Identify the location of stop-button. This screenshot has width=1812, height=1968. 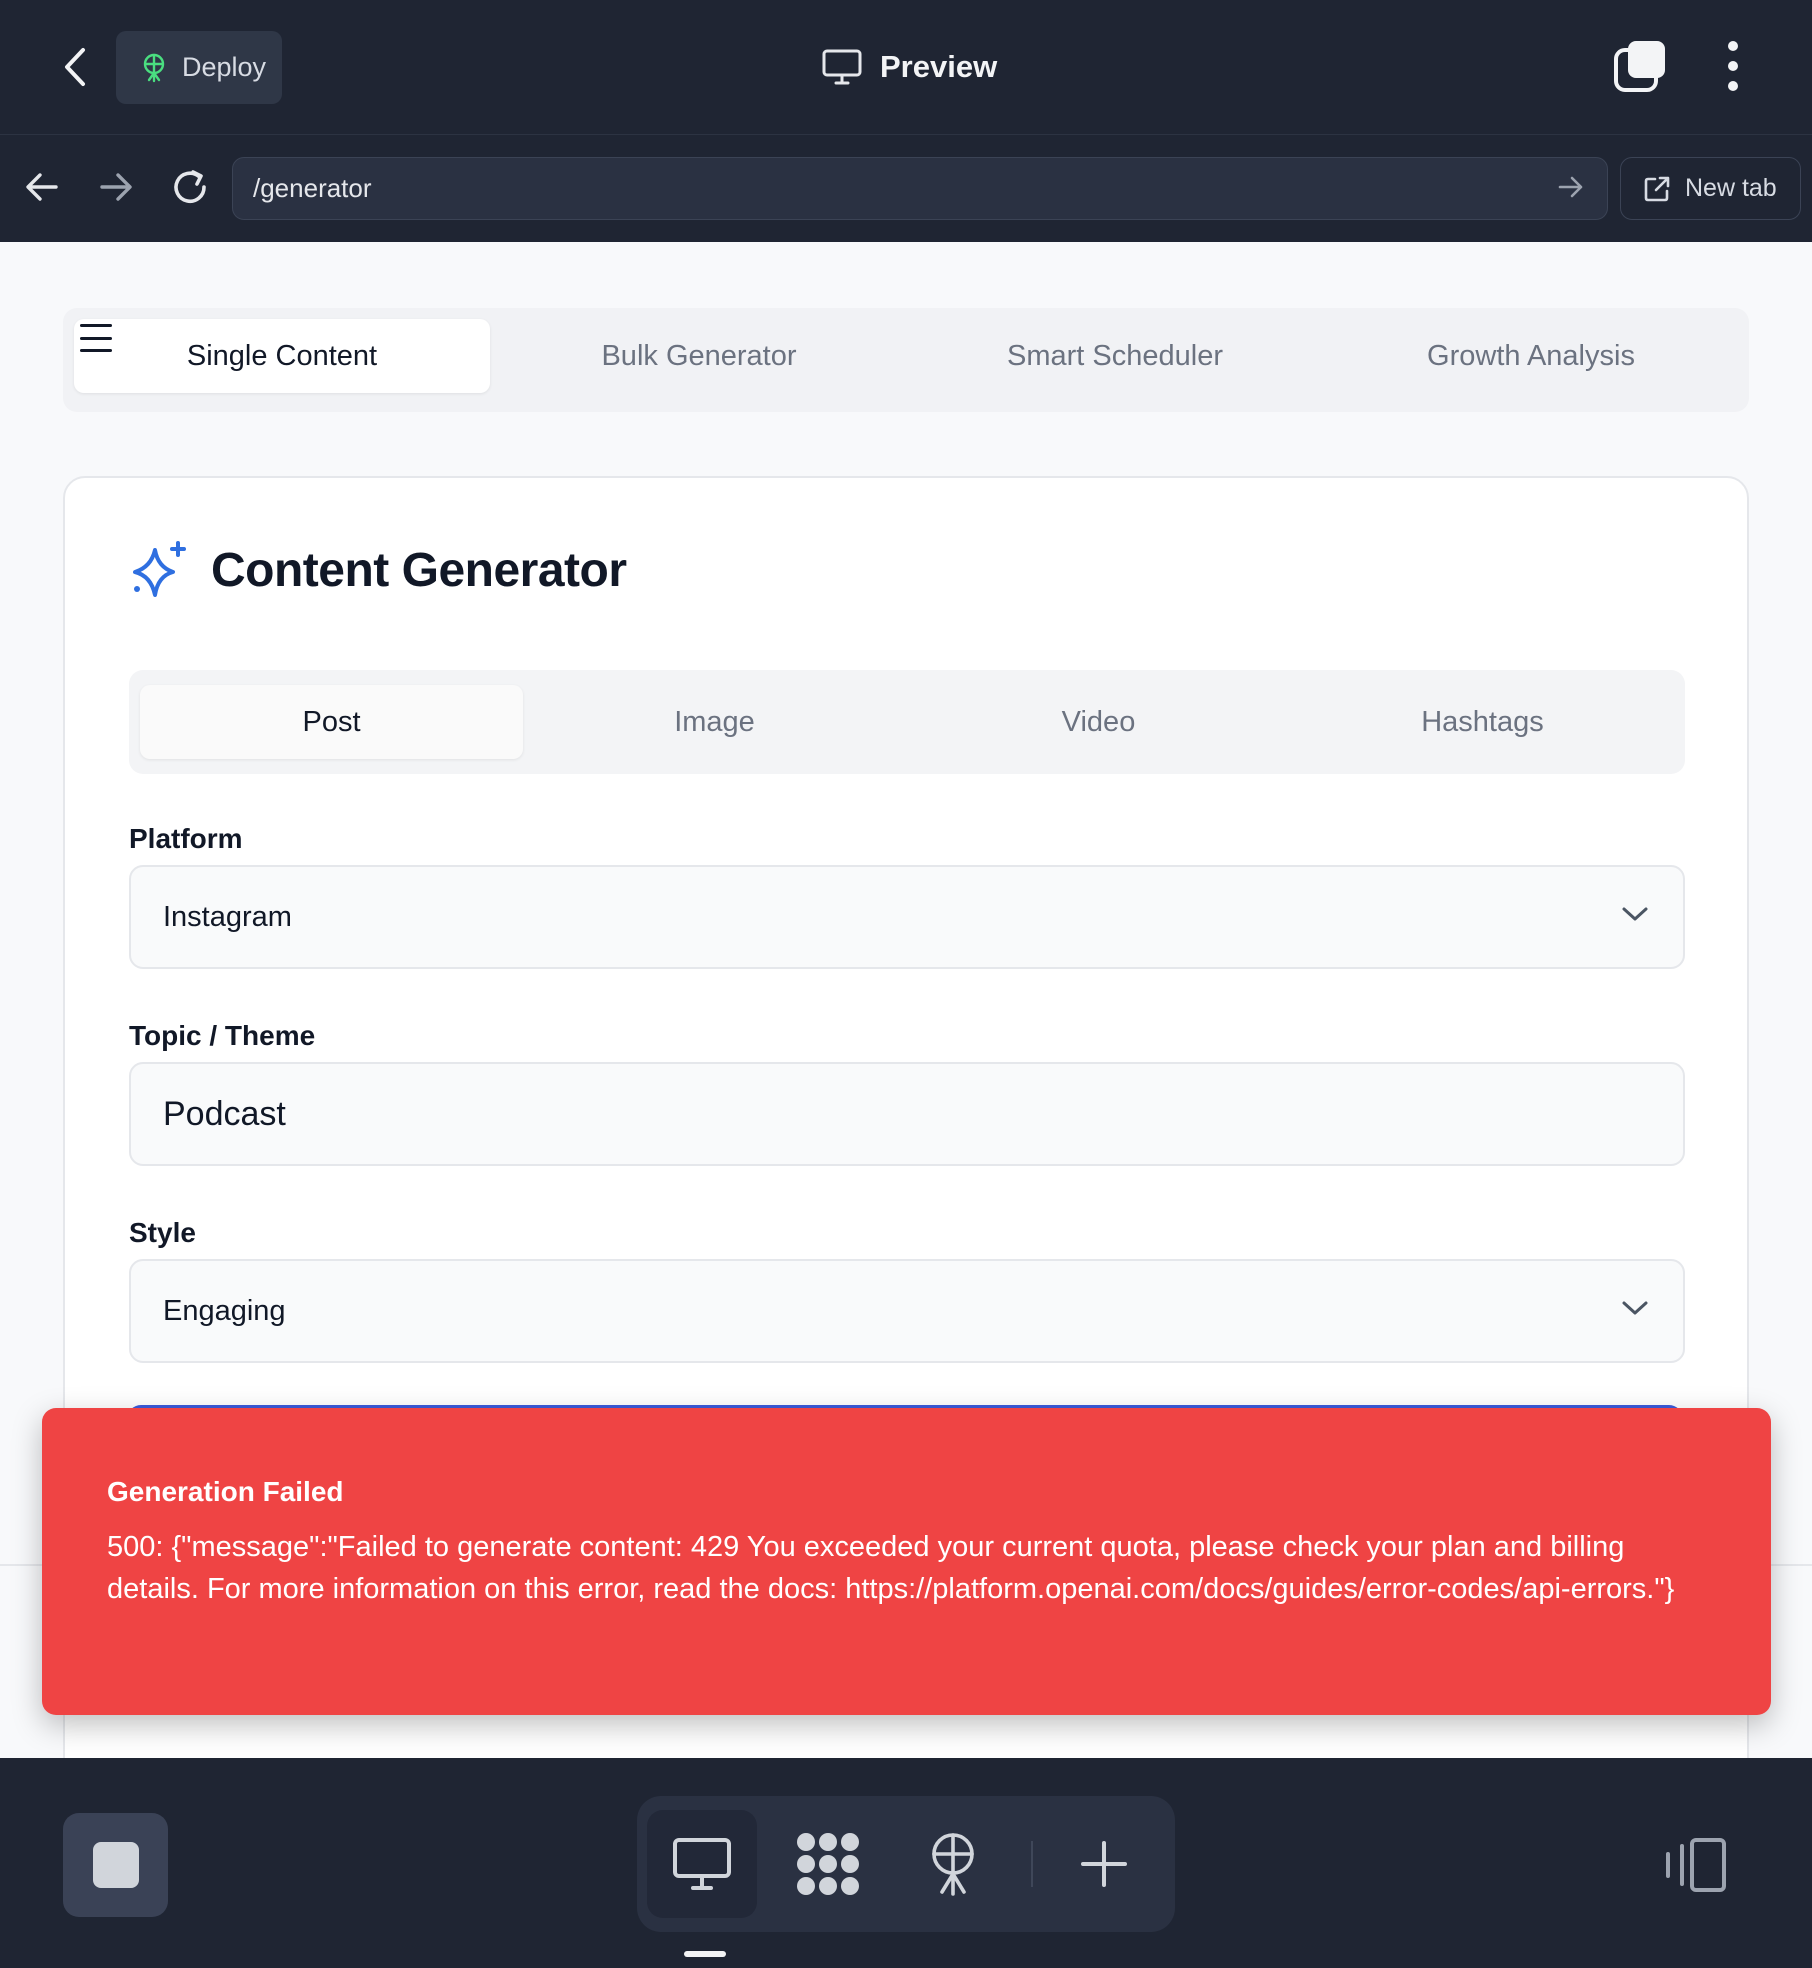
(115, 1865).